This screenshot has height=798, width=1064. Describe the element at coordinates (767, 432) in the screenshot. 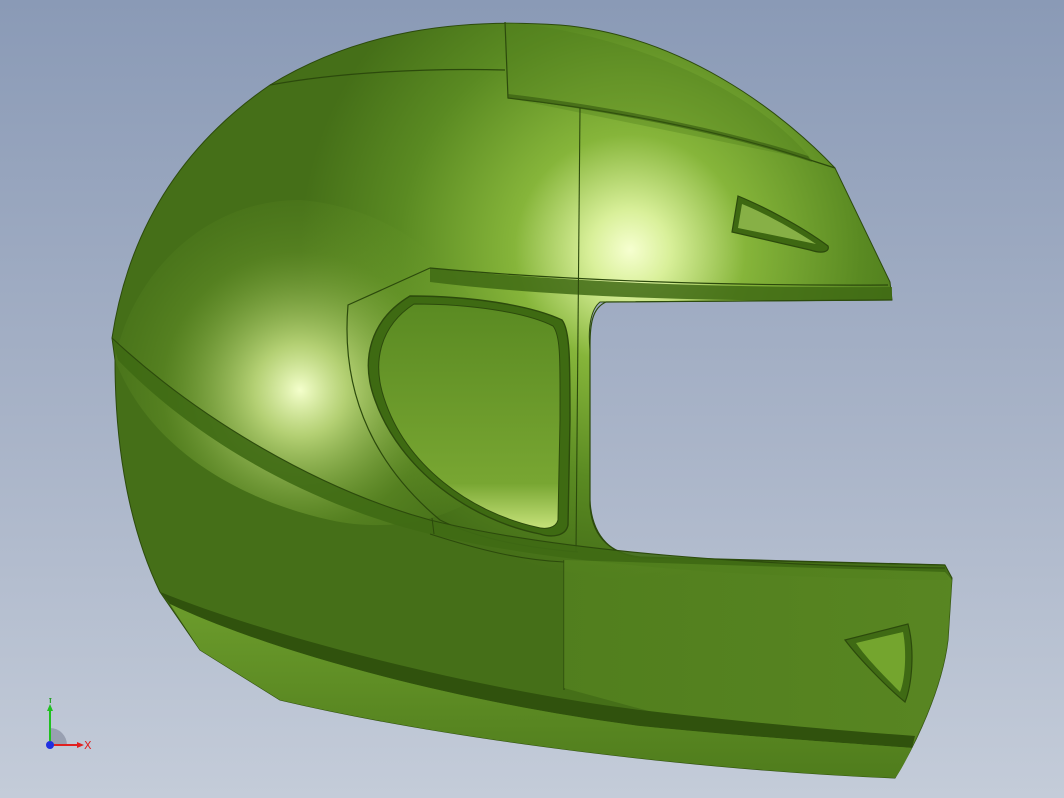

I see `face-opening` at that location.